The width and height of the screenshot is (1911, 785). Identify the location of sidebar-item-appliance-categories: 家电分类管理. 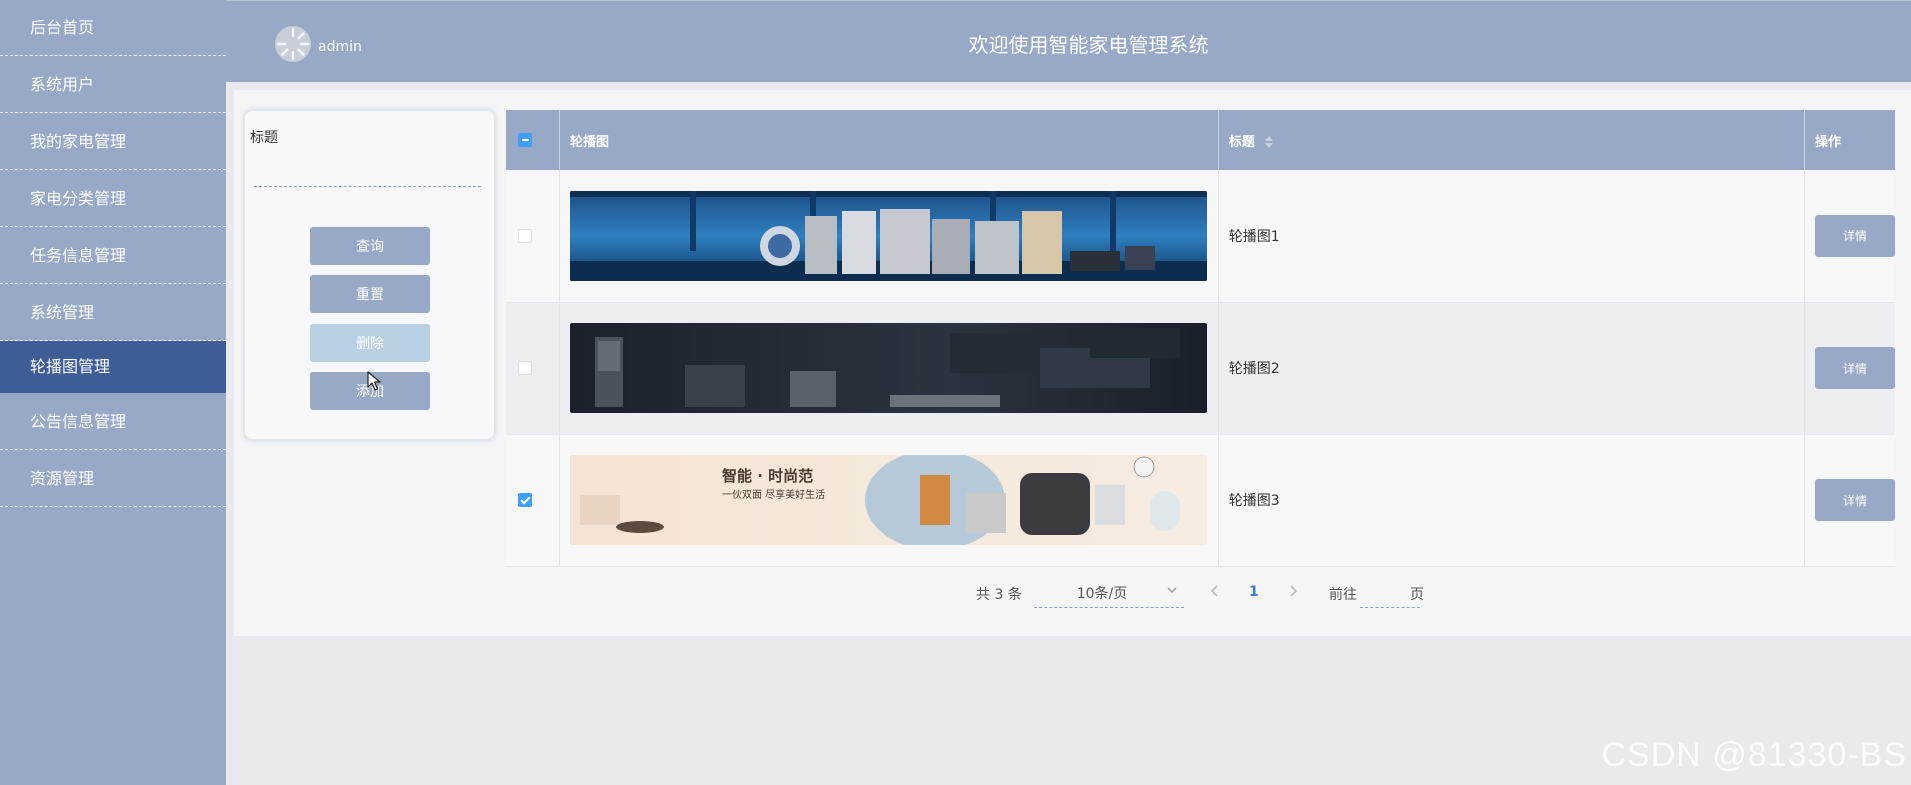
(113, 198).